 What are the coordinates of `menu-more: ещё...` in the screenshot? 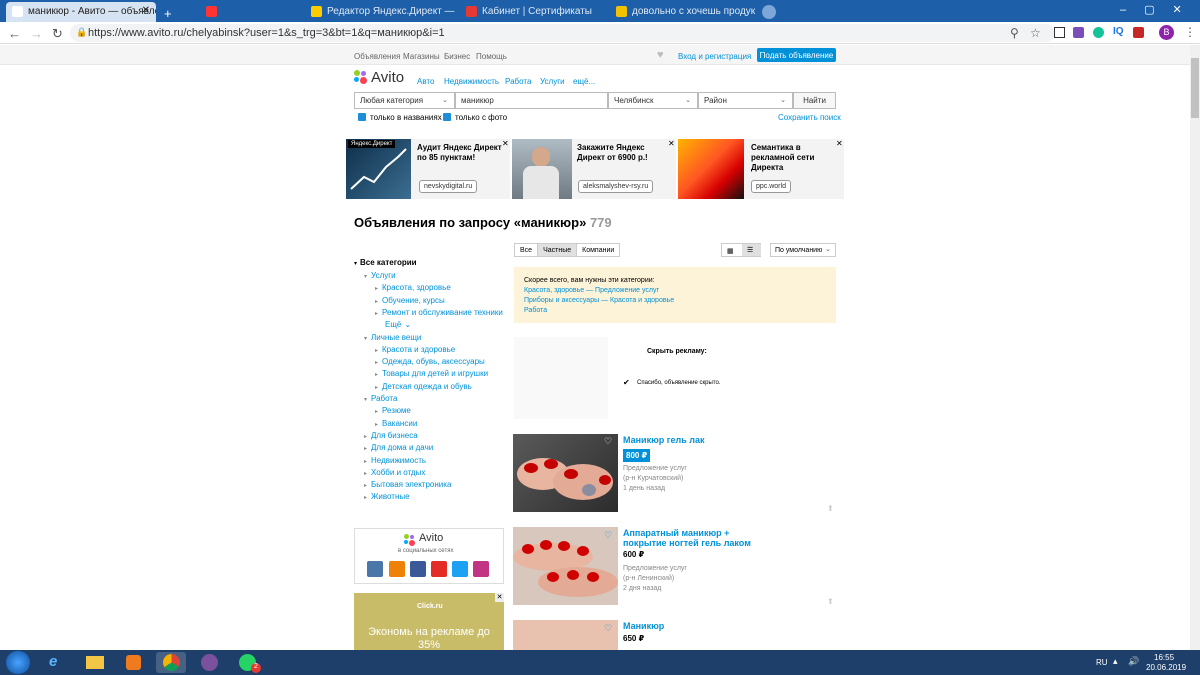 It's located at (584, 81).